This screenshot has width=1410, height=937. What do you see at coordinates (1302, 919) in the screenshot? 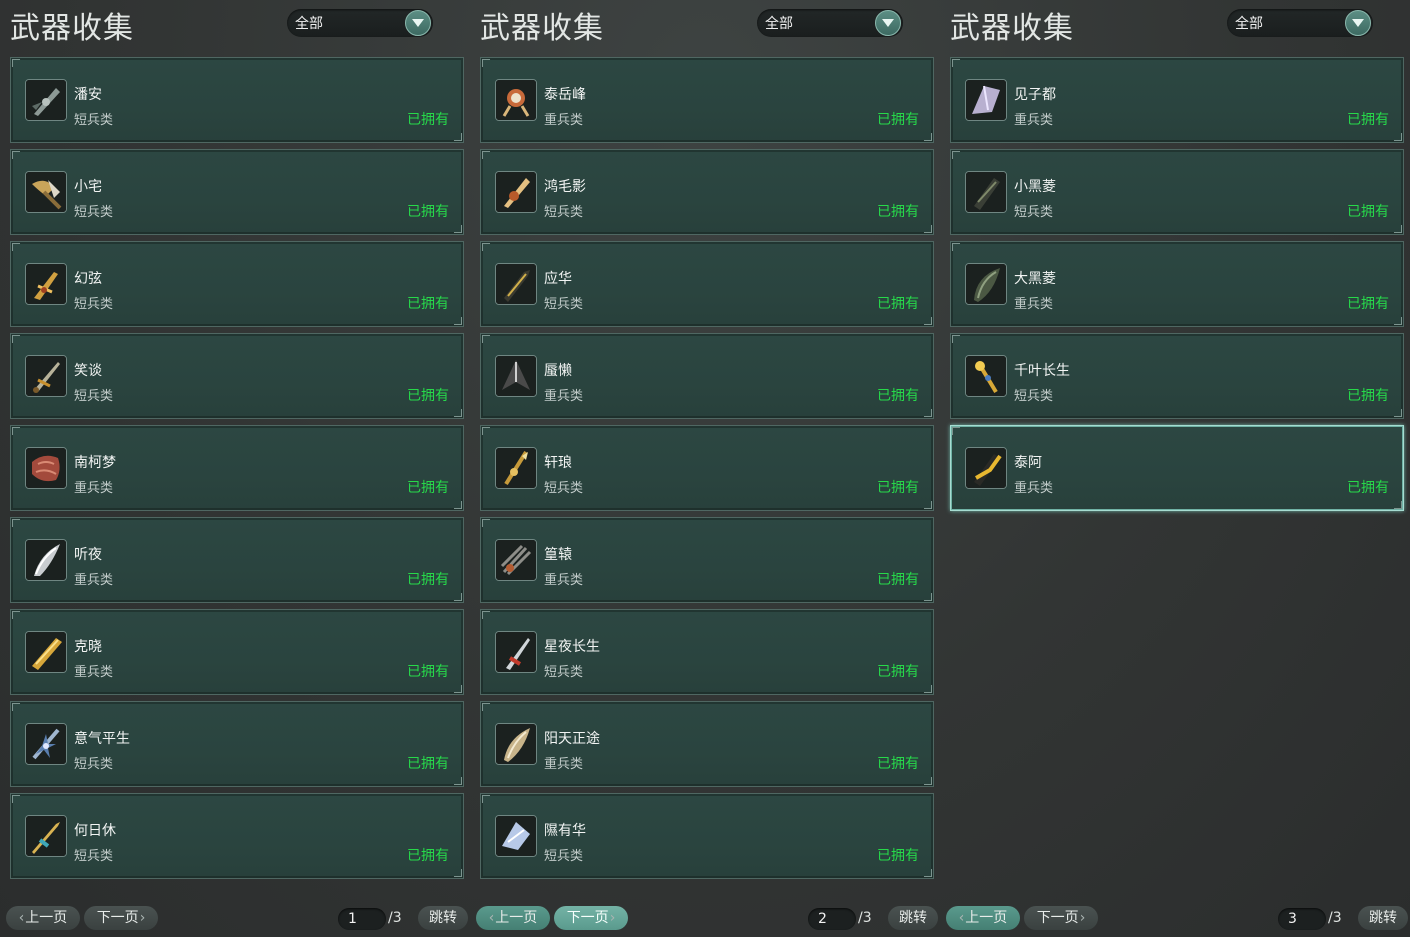
I see `page-number-input: 3` at bounding box center [1302, 919].